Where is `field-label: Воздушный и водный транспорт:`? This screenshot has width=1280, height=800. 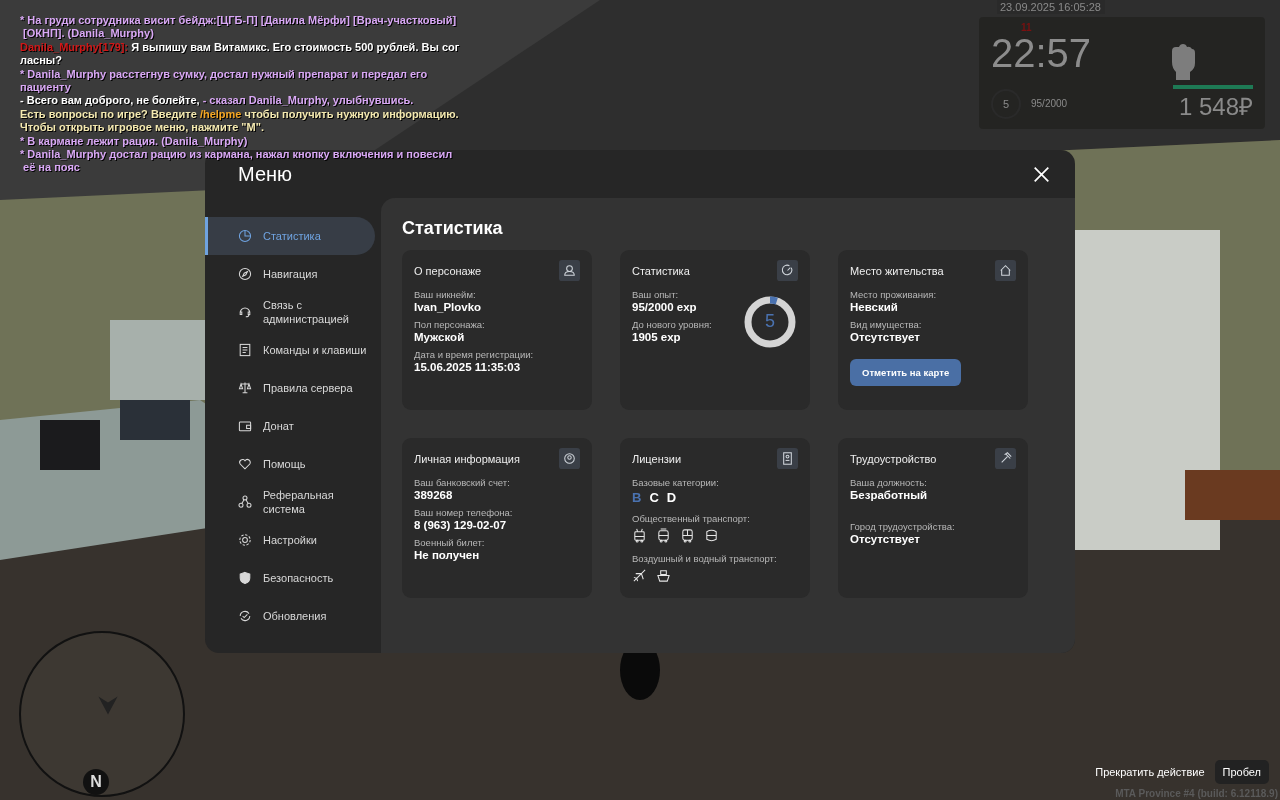 field-label: Воздушный и водный транспорт: is located at coordinates (704, 558).